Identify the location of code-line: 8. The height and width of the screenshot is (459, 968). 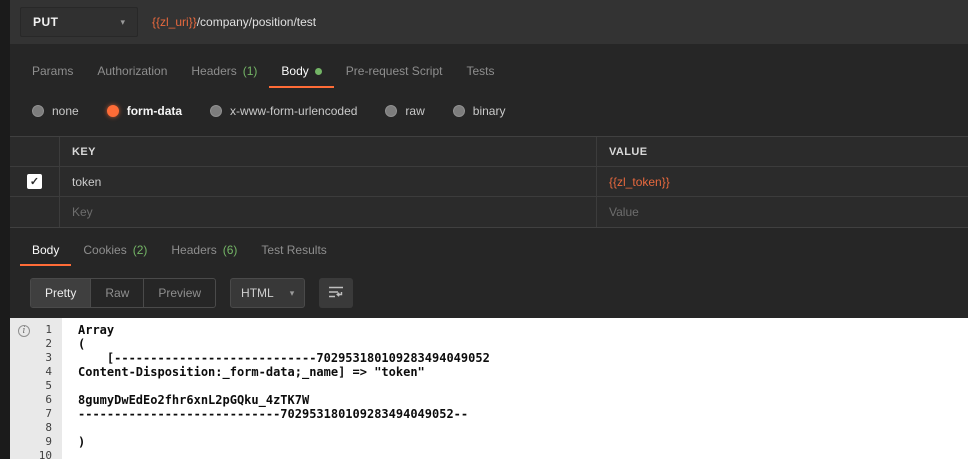
(489, 428).